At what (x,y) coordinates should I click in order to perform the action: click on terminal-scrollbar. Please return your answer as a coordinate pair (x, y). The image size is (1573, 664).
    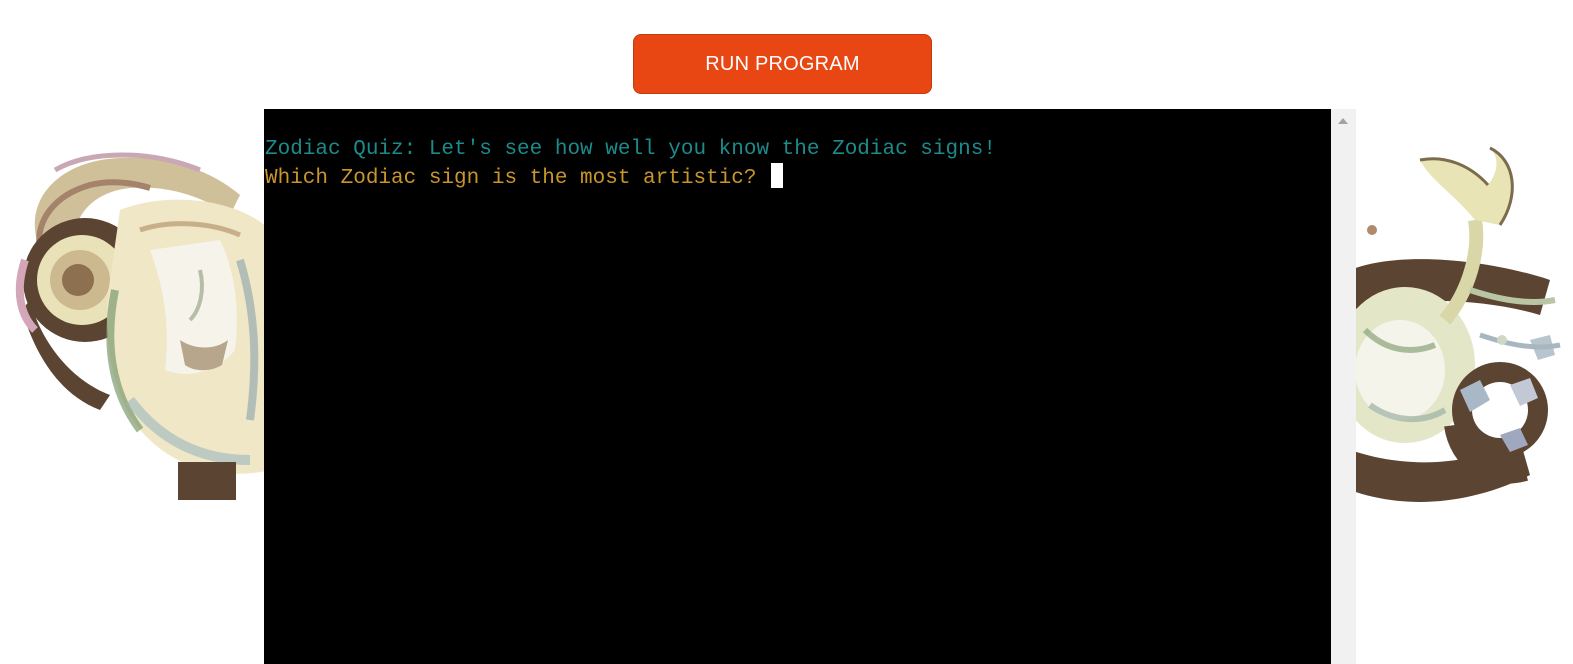
    Looking at the image, I should click on (1343, 386).